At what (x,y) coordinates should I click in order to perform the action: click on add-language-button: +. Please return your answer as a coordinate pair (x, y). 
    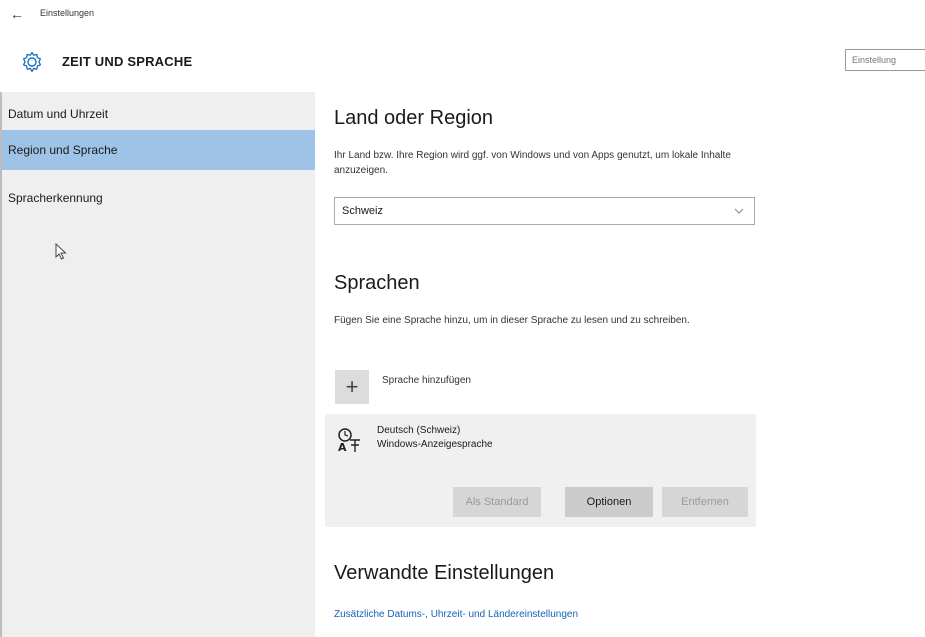
    Looking at the image, I should click on (352, 387).